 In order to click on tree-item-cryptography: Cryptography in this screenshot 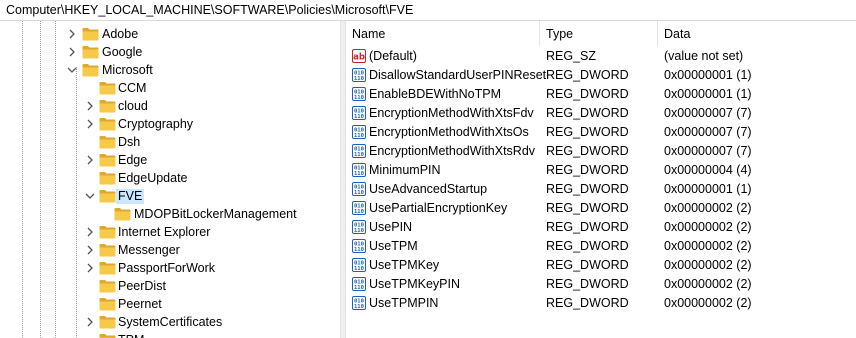, I will do `click(170, 124)`.